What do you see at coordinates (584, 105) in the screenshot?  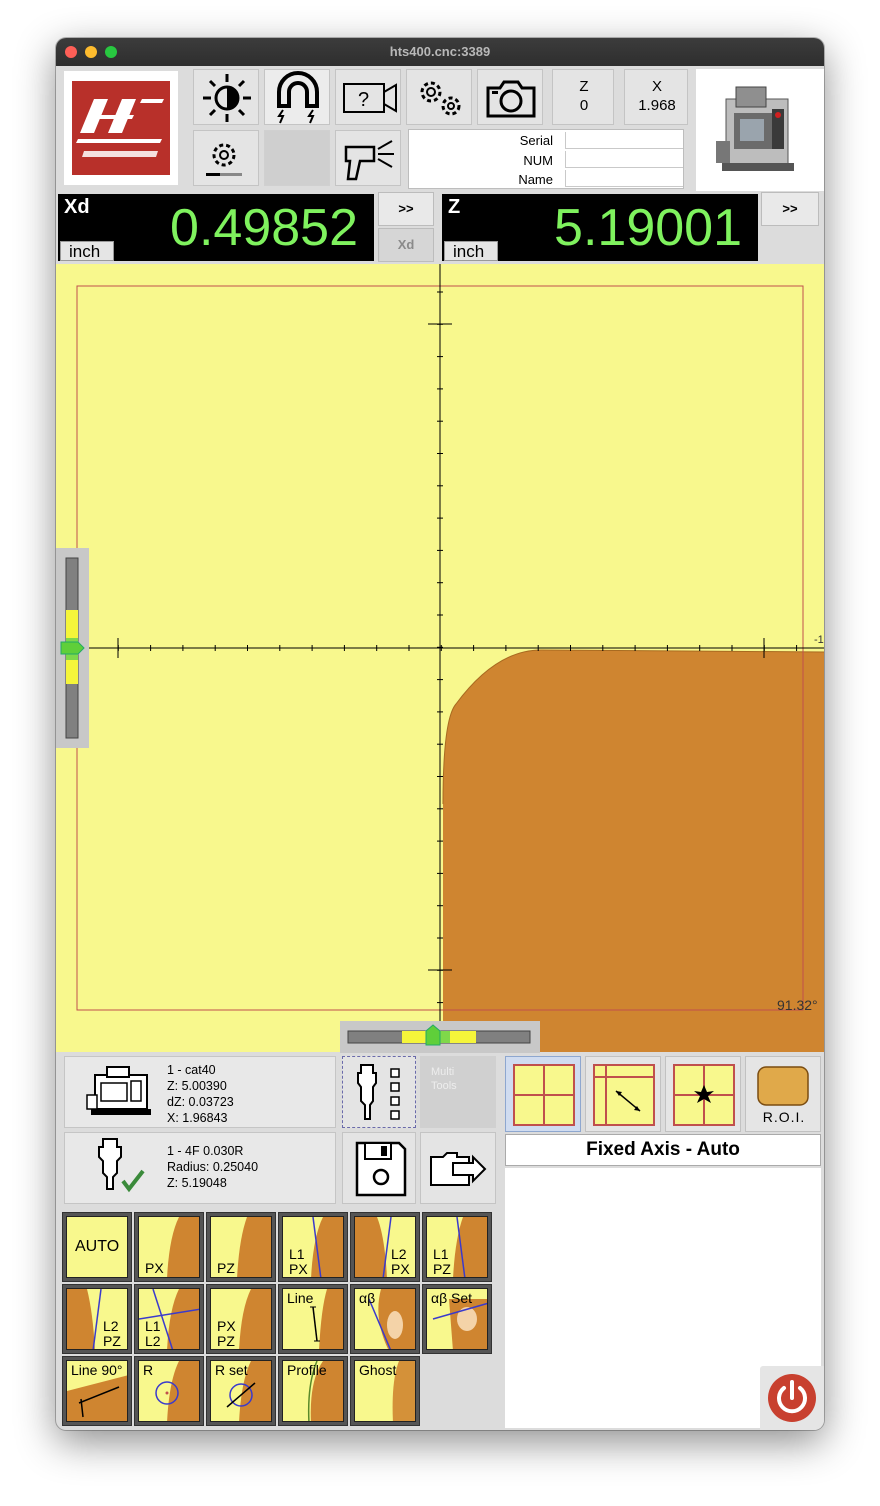 I see `z-value: 0` at bounding box center [584, 105].